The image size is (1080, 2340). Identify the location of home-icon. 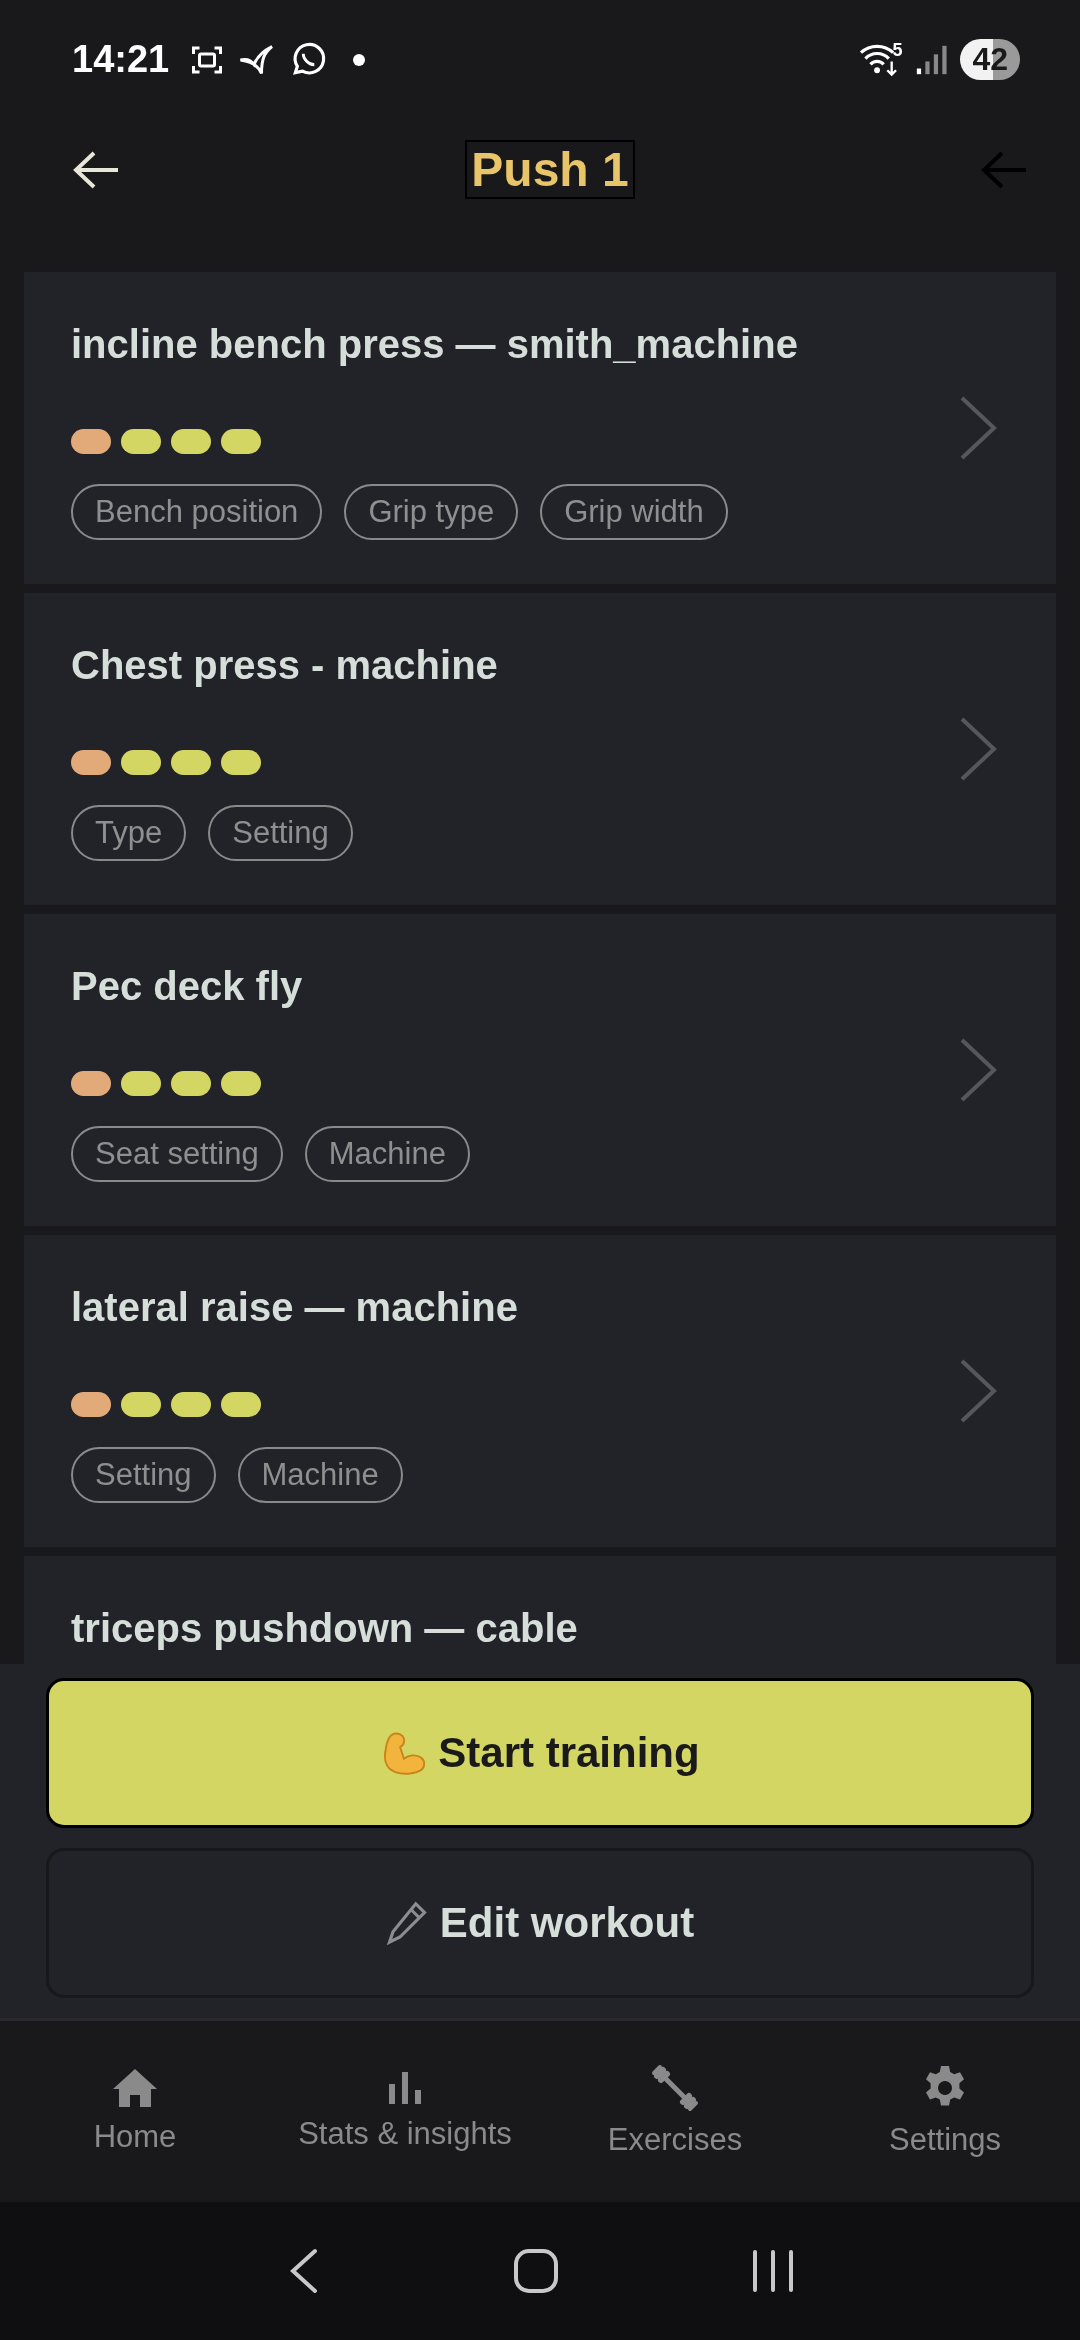
(135, 2088).